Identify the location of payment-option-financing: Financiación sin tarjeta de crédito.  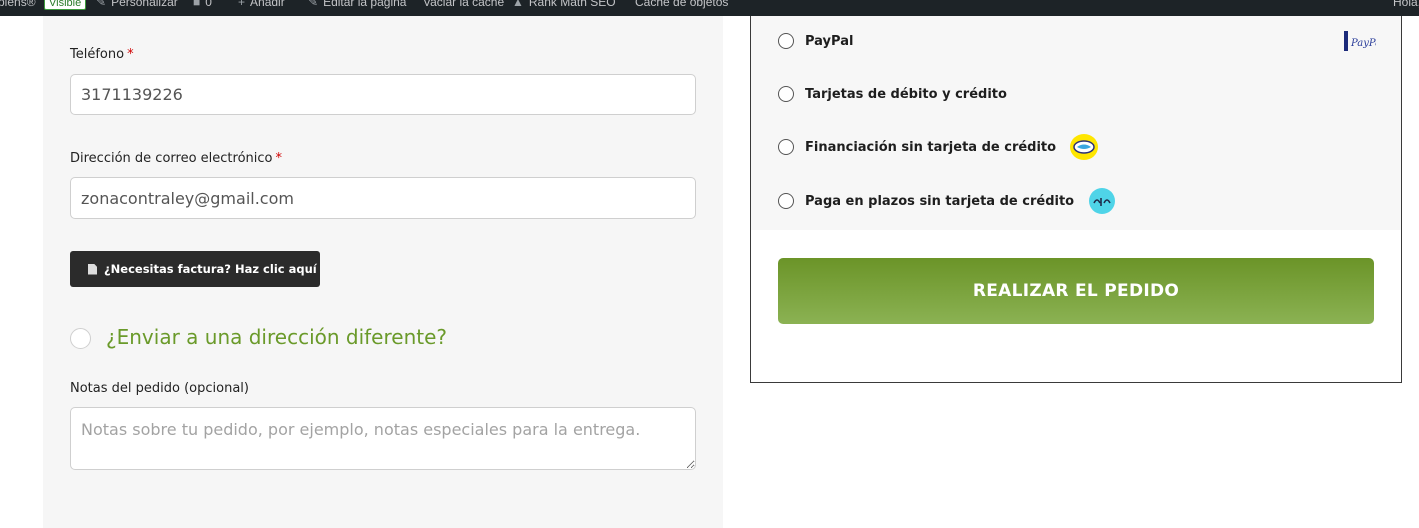
(938, 147).